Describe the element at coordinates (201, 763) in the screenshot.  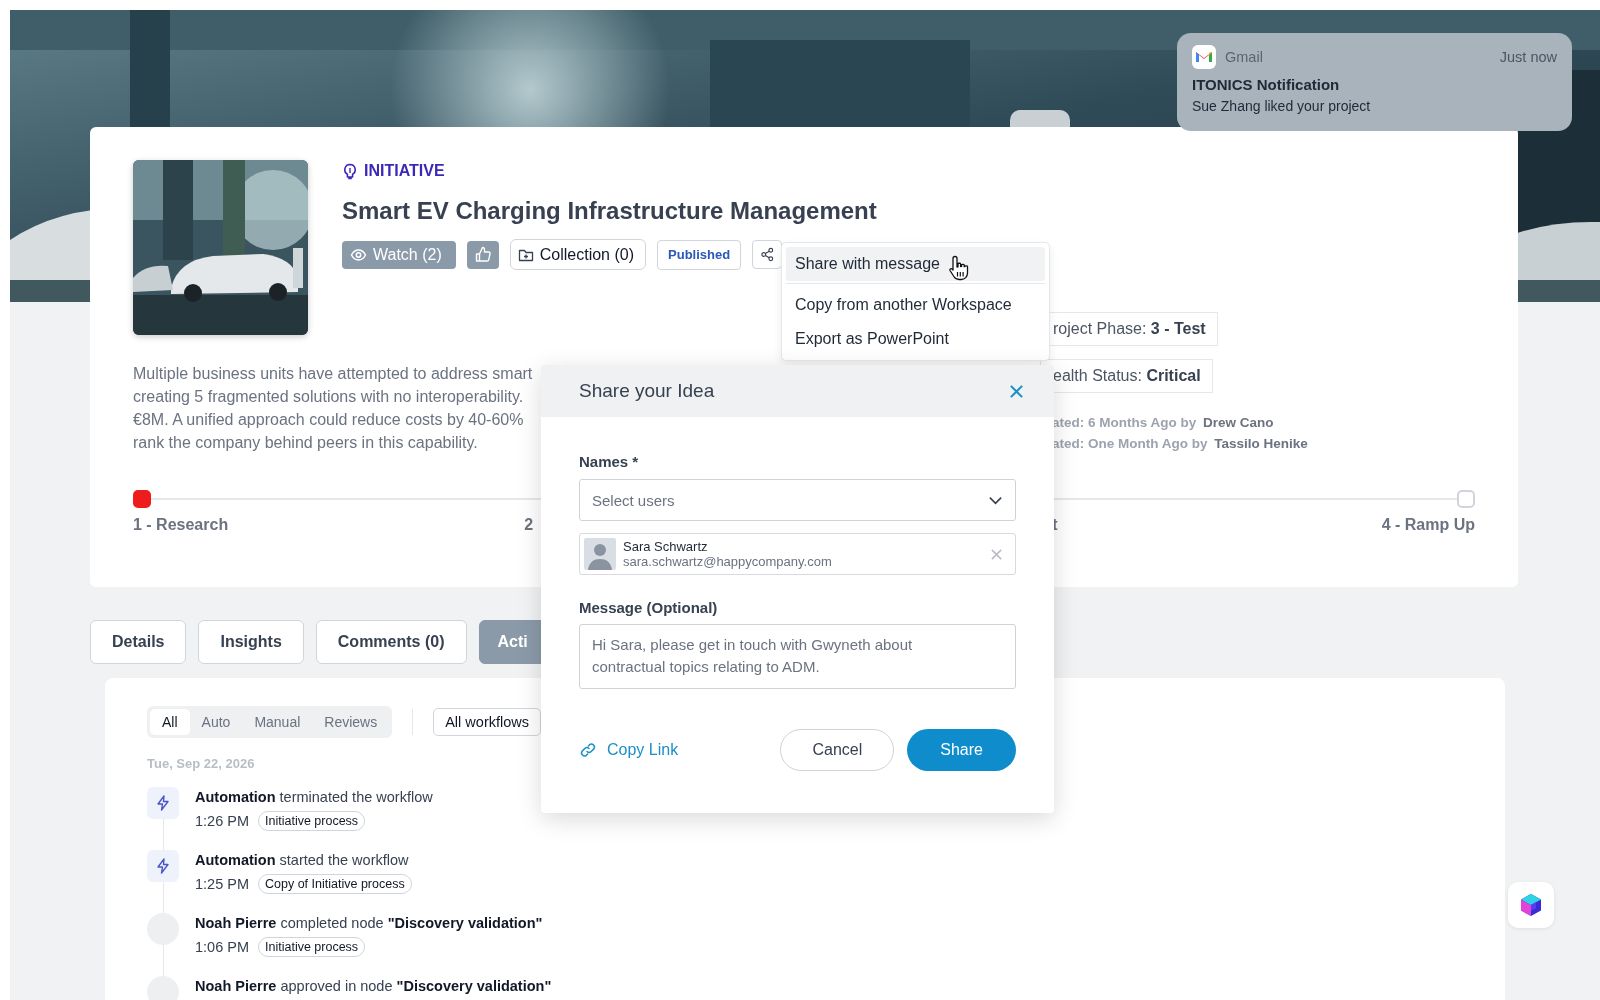
I see `date-heading: Tue, Sep 22, 2026` at that location.